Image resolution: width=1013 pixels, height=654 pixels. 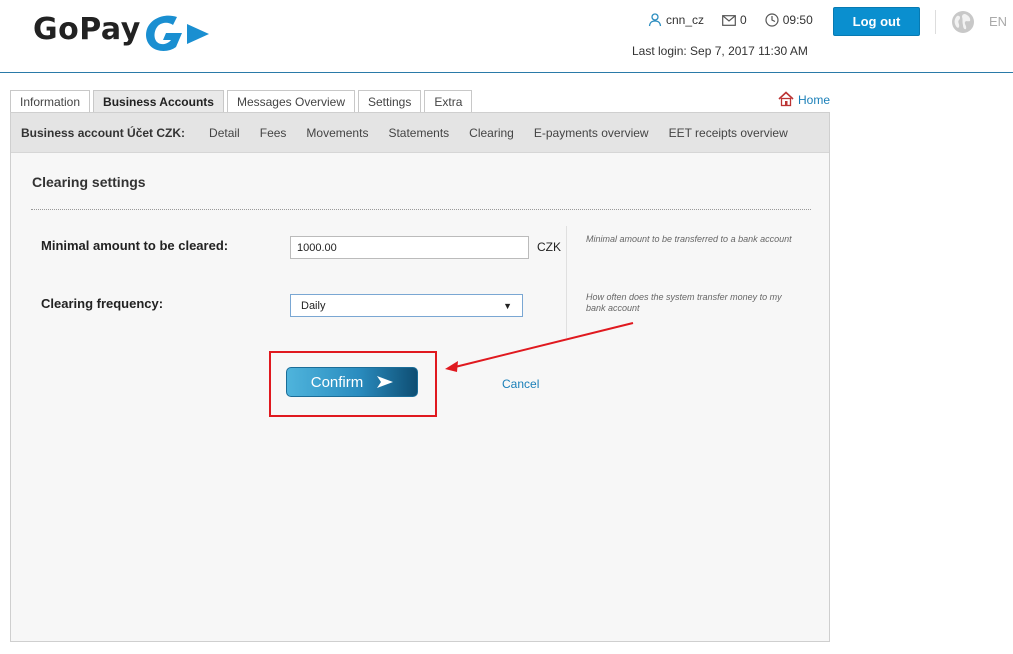 I want to click on frequency-label: Clearing frequency:, so click(x=102, y=303).